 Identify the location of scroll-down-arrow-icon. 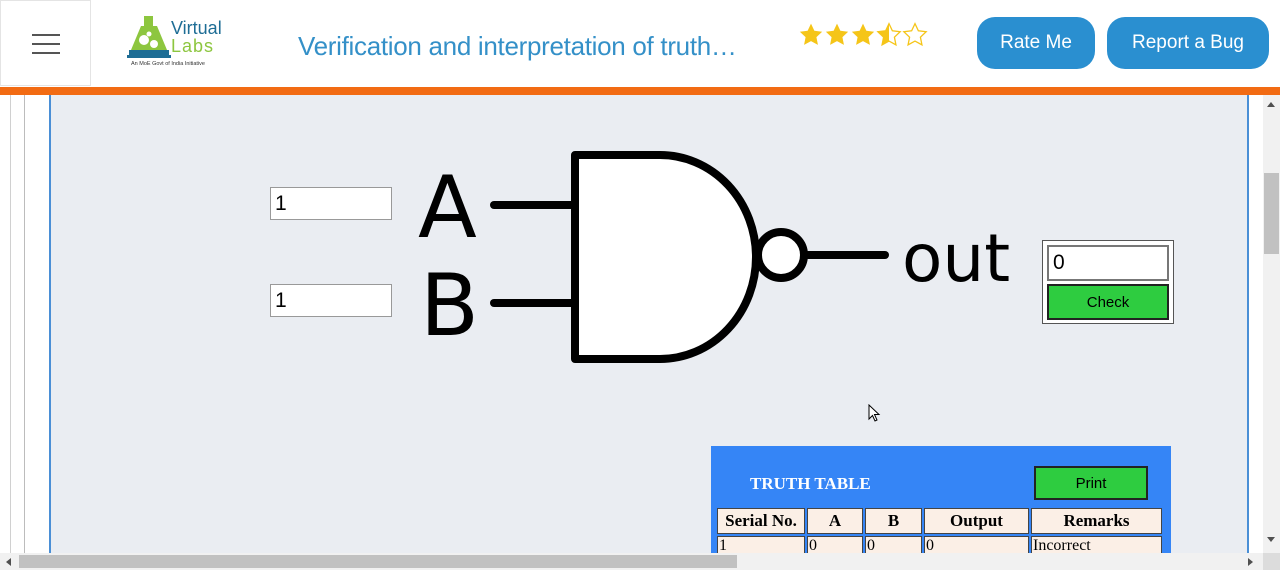
(1271, 540).